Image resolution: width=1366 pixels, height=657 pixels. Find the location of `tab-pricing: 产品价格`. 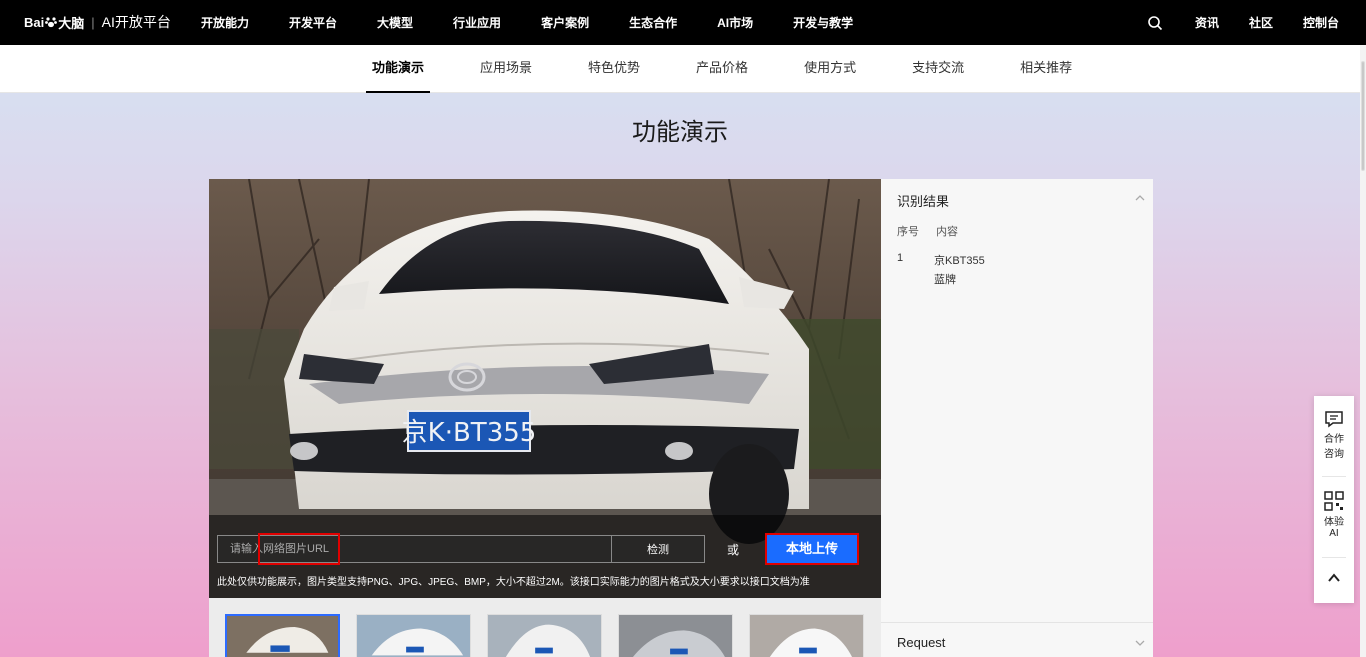

tab-pricing: 产品价格 is located at coordinates (722, 69).